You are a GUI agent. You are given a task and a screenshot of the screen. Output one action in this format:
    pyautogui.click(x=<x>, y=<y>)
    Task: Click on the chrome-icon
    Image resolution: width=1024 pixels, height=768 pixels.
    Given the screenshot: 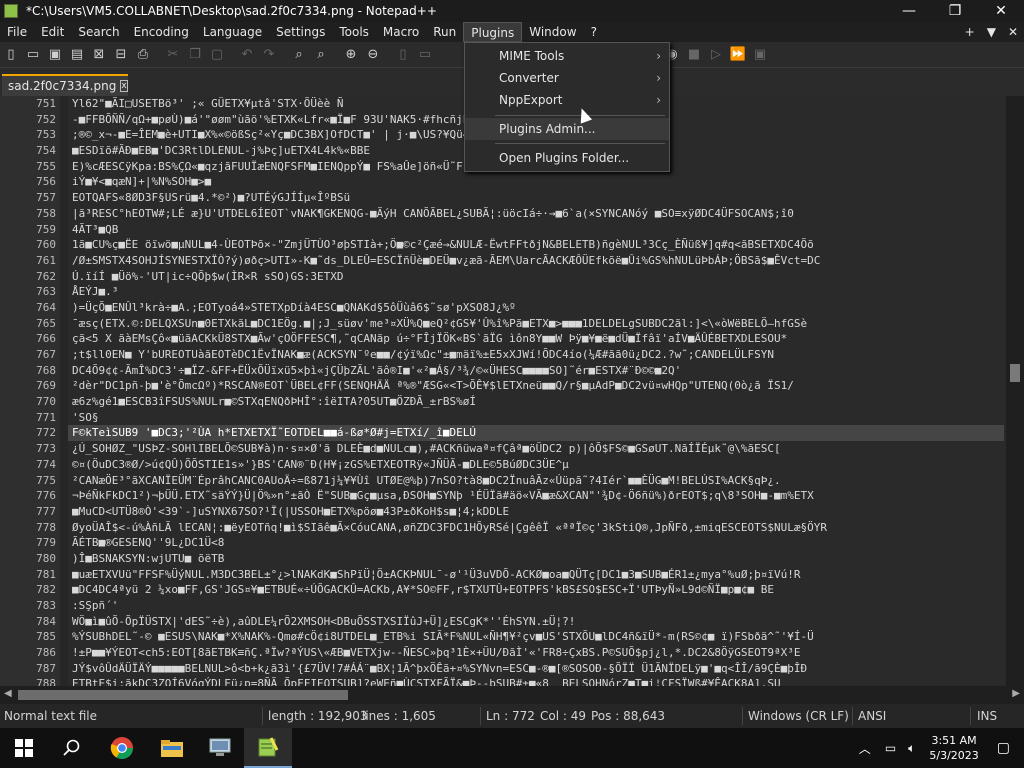 What is the action you would take?
    pyautogui.click(x=122, y=748)
    